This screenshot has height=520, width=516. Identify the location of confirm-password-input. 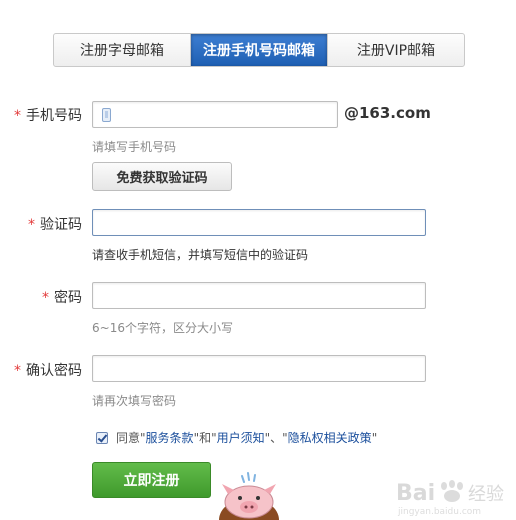
(259, 368).